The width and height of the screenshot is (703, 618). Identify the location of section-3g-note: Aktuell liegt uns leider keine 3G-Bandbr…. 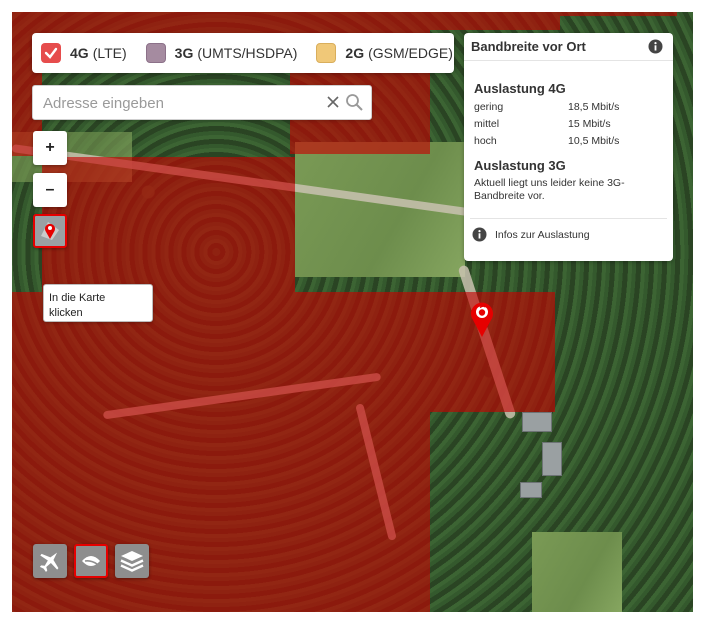
(549, 189).